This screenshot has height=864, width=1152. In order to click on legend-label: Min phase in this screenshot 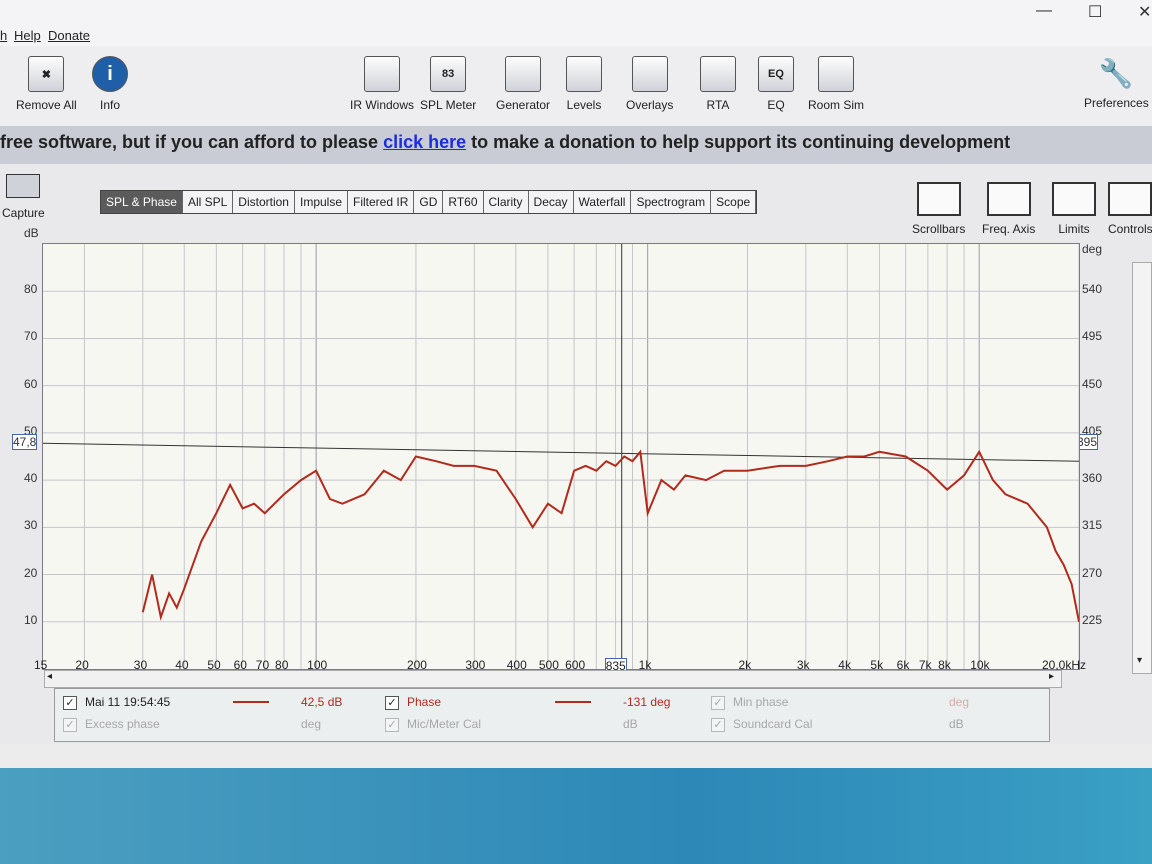, I will do `click(761, 702)`.